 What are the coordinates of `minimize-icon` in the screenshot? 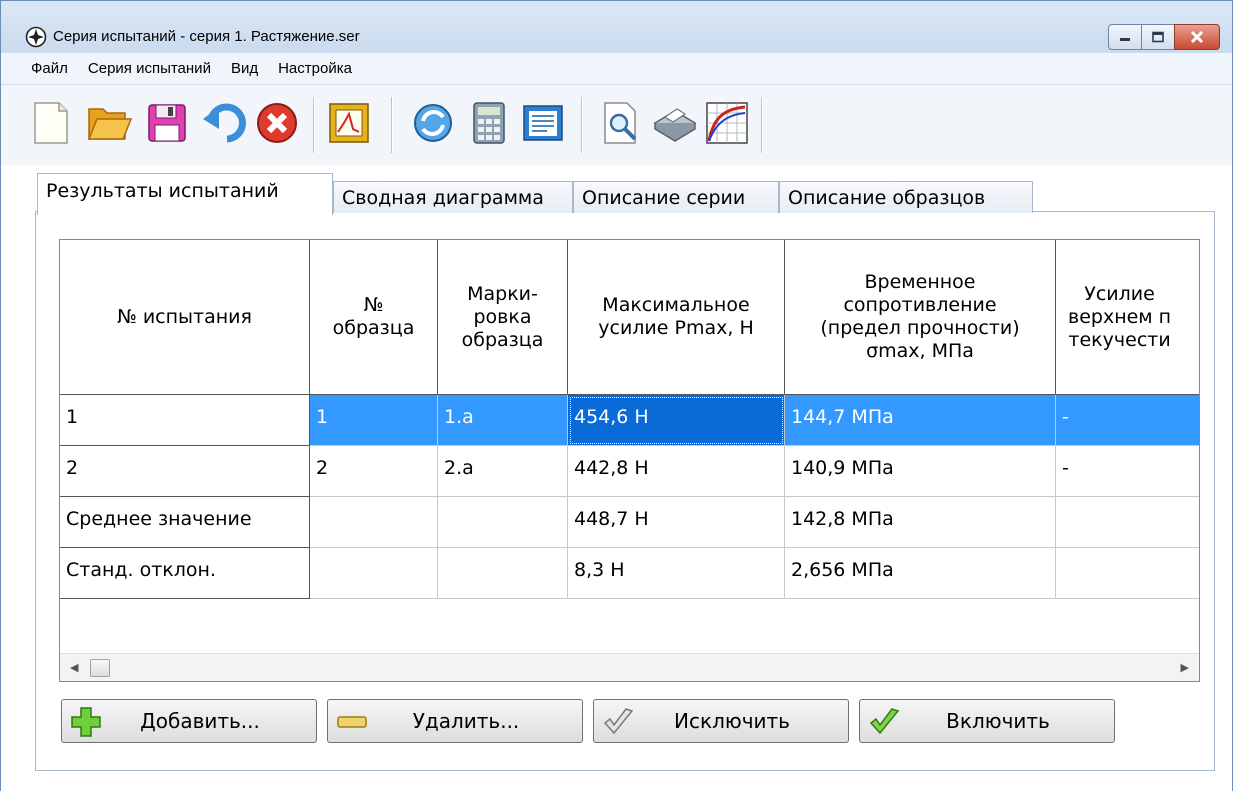 It's located at (1125, 39).